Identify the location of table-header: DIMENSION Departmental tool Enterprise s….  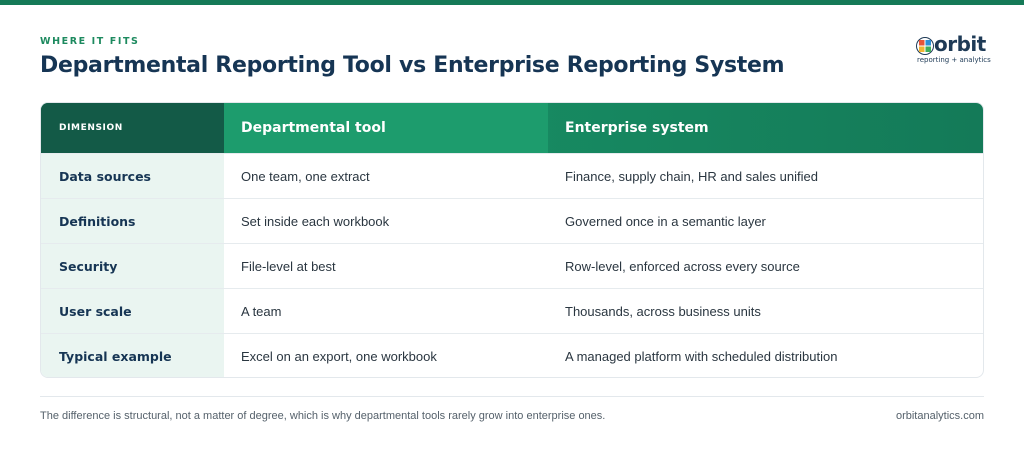
(512, 128).